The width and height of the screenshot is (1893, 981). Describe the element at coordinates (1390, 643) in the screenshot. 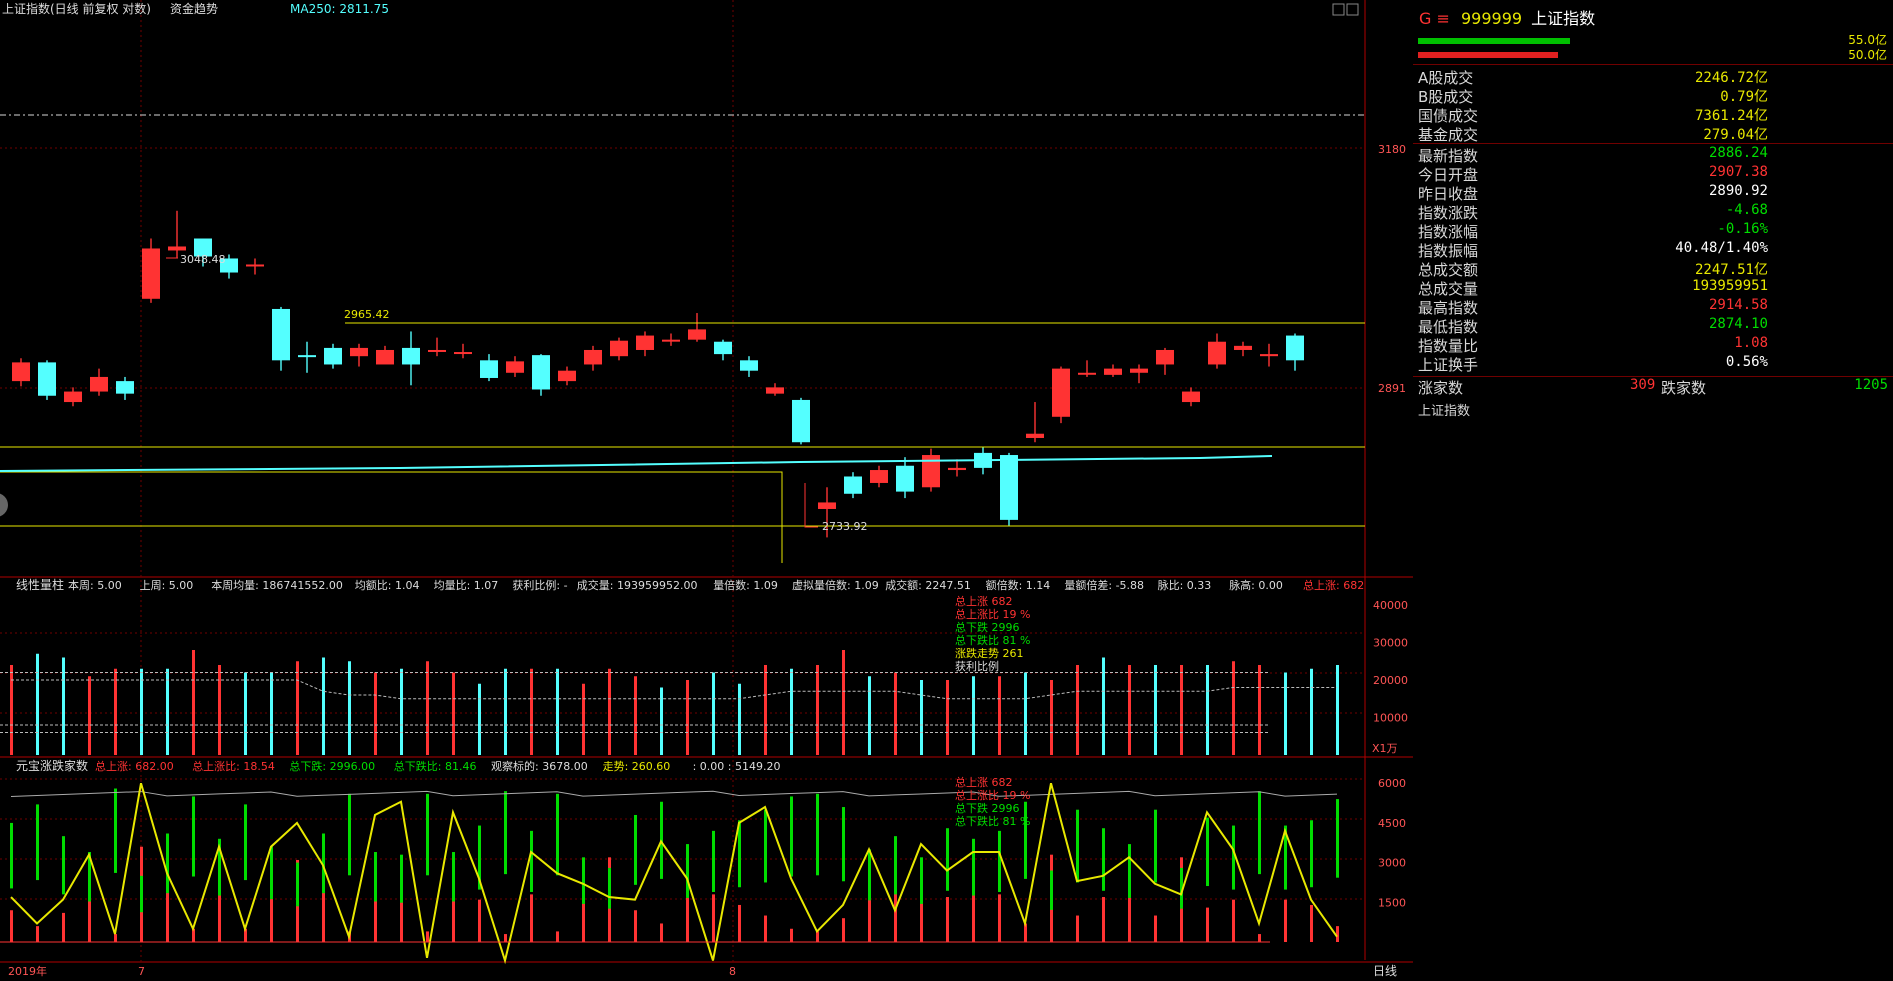

I see `vol-tick: 30000` at that location.